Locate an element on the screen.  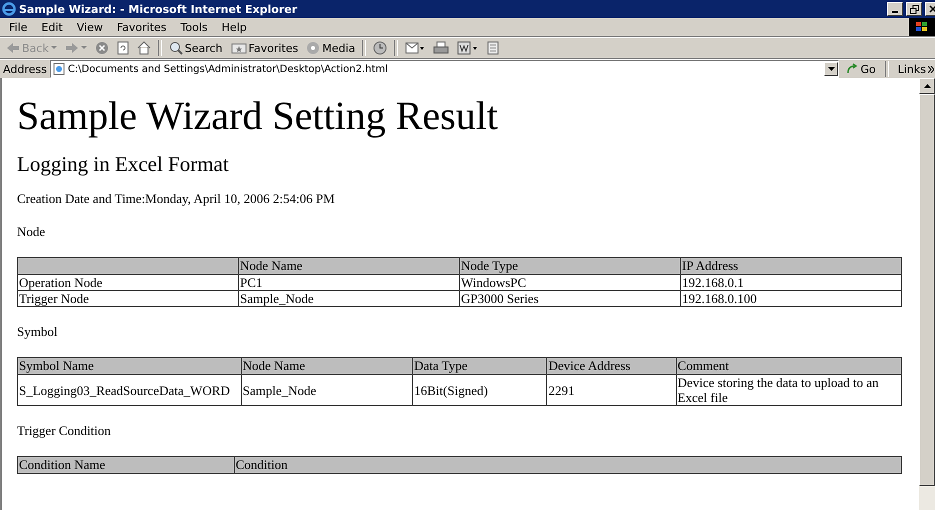
menu-item: Favorites is located at coordinates (142, 27).